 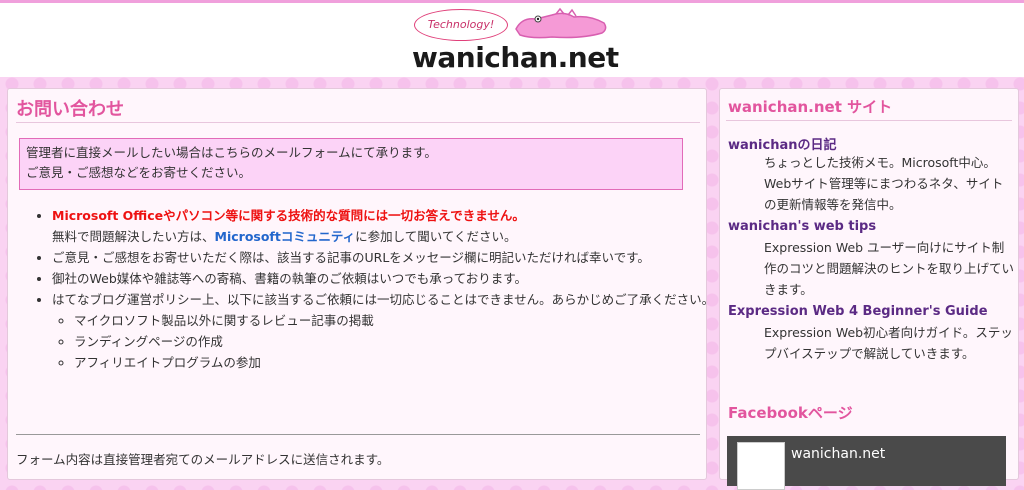 I want to click on facebook-page-name: wanichan.net, so click(x=838, y=454).